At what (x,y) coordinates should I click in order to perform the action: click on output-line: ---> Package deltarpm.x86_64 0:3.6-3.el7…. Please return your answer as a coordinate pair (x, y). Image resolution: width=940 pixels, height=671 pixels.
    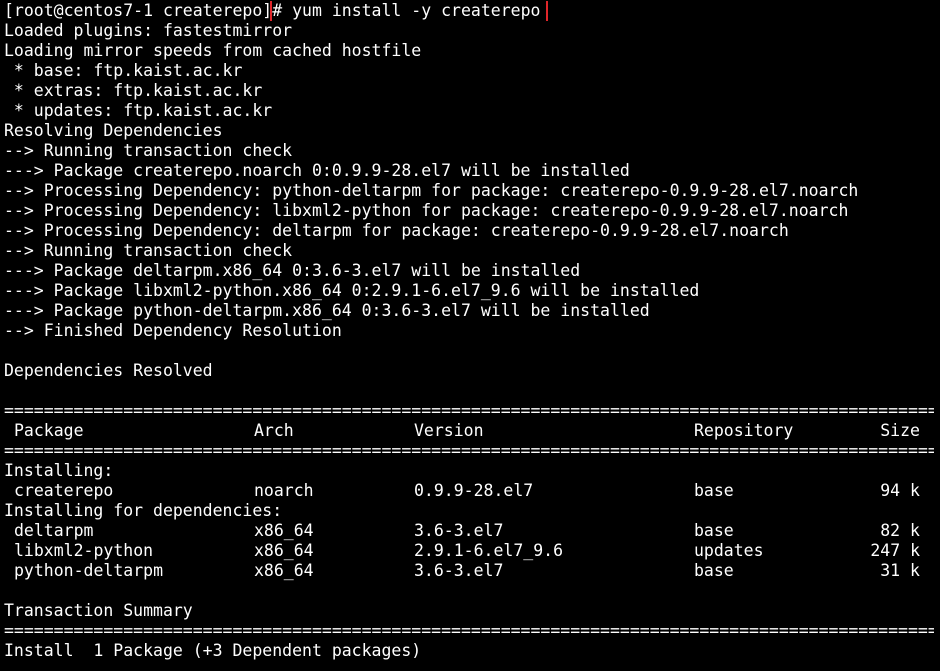
    Looking at the image, I should click on (292, 270).